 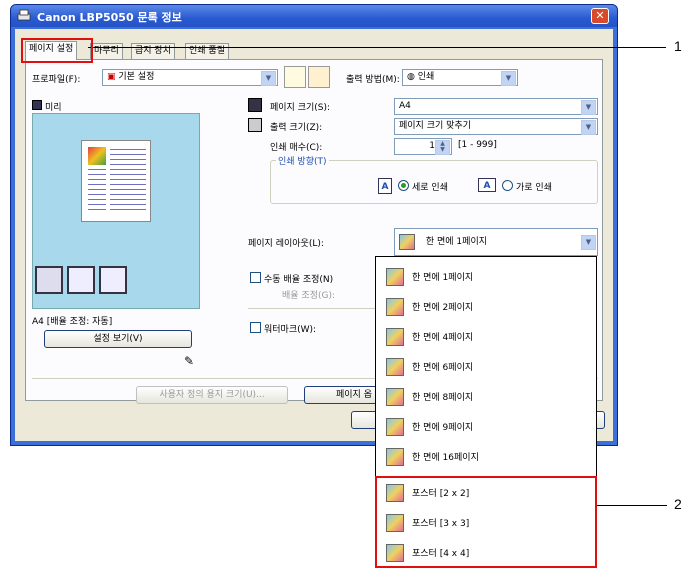 I want to click on landscape-radio, so click(x=507, y=185).